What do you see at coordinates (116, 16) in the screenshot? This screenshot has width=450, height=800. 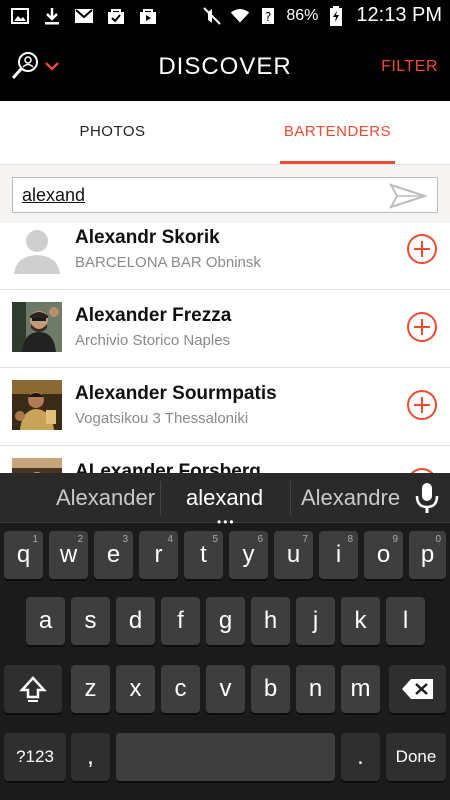 I see `bag-check-icon` at bounding box center [116, 16].